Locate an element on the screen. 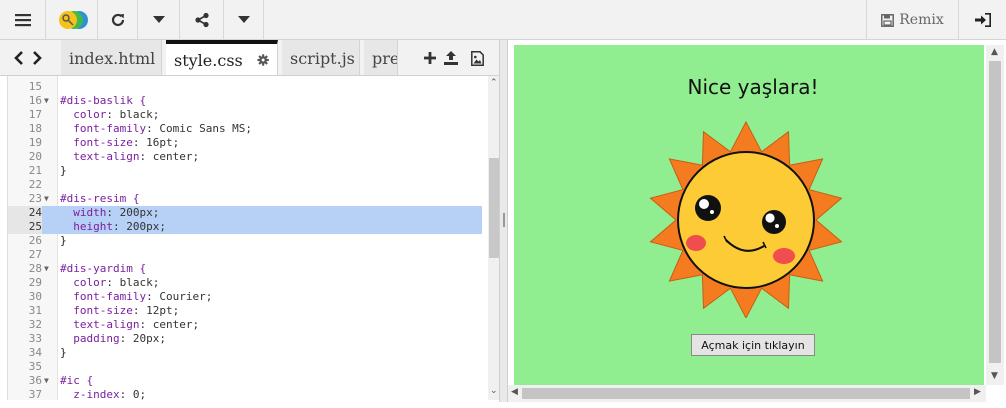  code-text: font-family: Comic Sans MS; is located at coordinates (156, 128).